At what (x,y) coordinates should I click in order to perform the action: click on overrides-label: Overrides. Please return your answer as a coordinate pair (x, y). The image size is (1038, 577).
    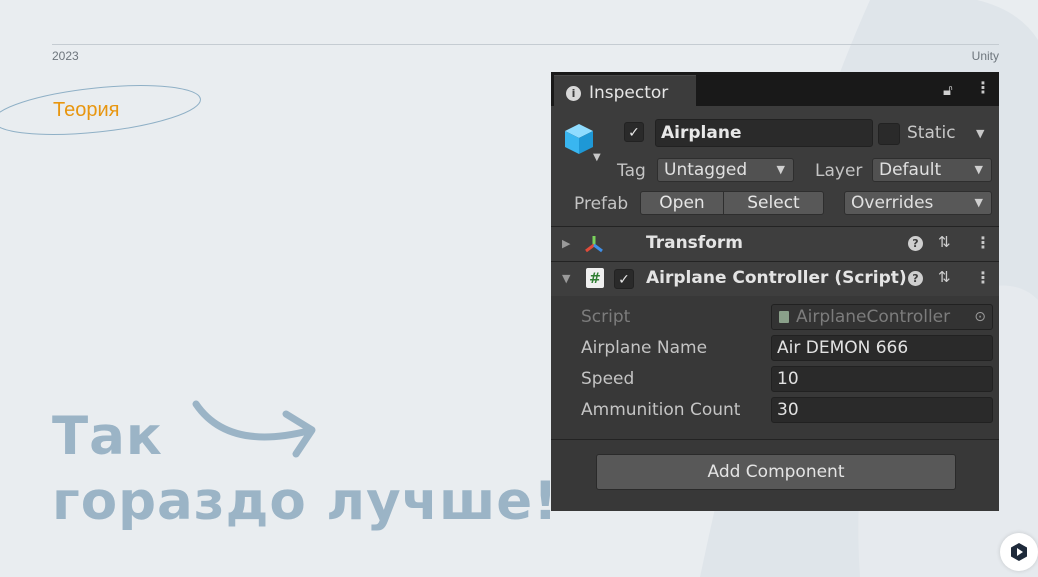
    Looking at the image, I should click on (892, 203).